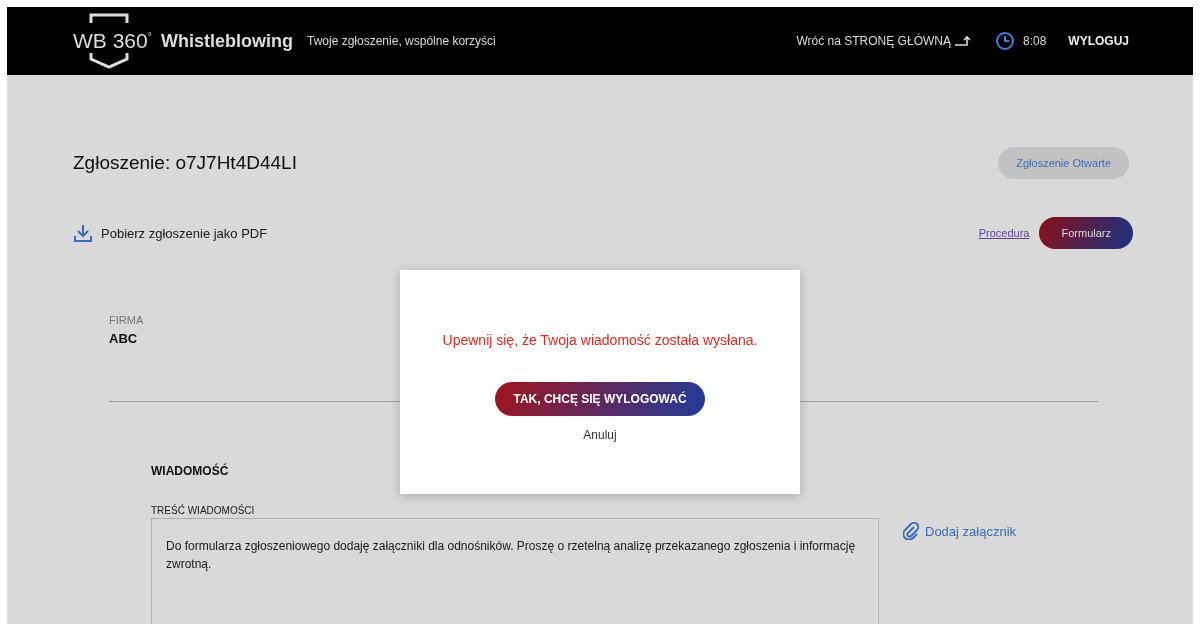 Image resolution: width=1200 pixels, height=624 pixels. What do you see at coordinates (190, 471) in the screenshot?
I see `section-title: WIADOMOŚĆ` at bounding box center [190, 471].